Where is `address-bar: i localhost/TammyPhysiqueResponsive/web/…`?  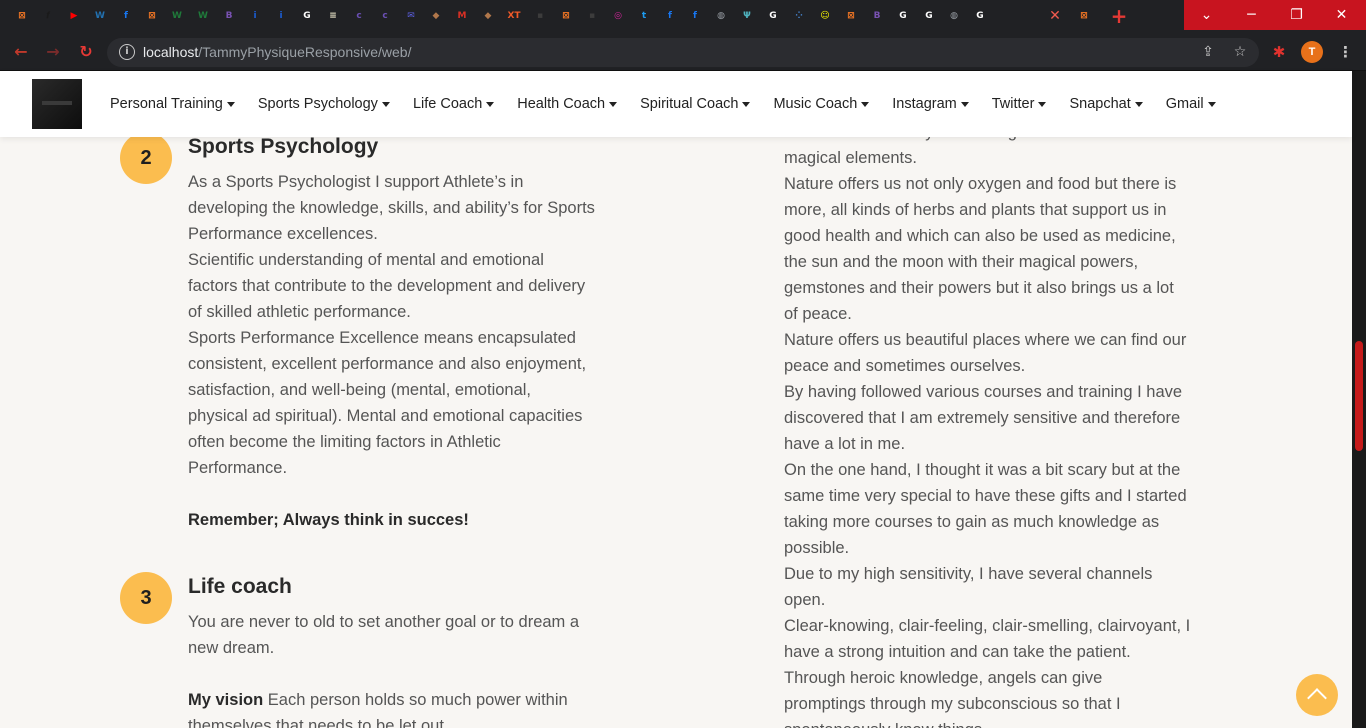
address-bar: i localhost/TammyPhysiqueResponsive/web/… is located at coordinates (683, 52).